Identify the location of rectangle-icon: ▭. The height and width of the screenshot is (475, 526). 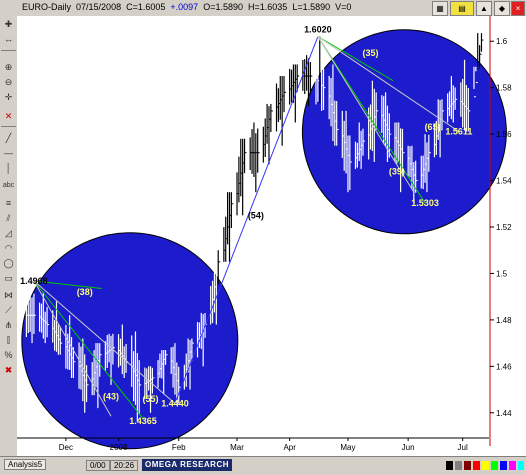
(8, 278).